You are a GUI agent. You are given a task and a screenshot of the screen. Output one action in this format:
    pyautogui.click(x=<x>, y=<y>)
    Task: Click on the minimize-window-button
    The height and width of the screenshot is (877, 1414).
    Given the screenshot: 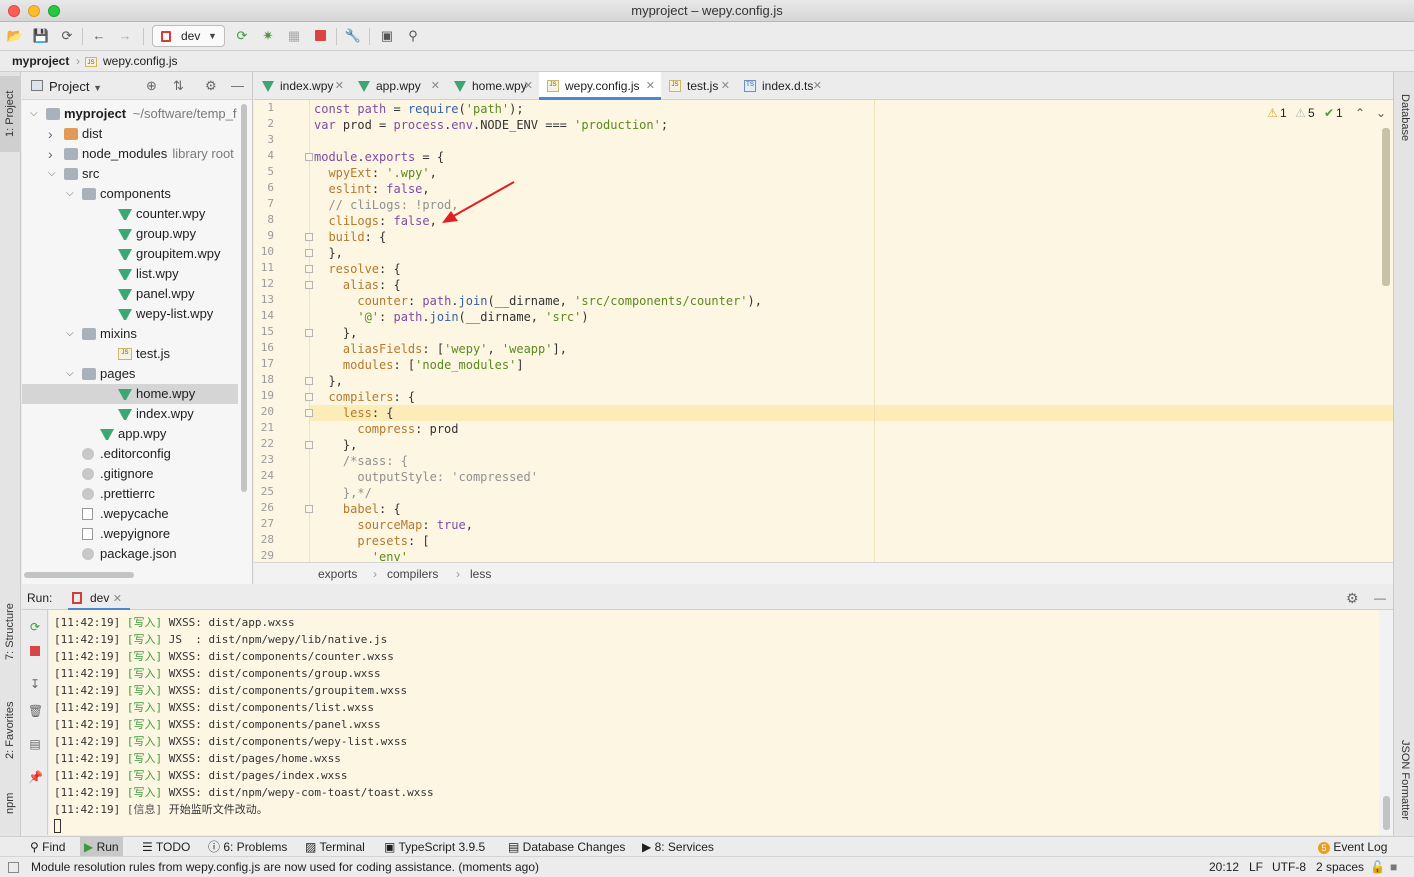 What is the action you would take?
    pyautogui.click(x=34, y=11)
    